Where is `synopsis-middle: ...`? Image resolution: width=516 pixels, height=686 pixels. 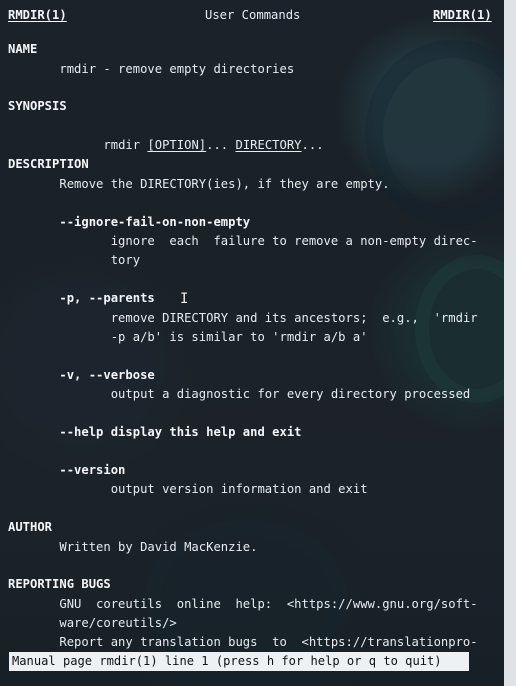
synopsis-middle: ... is located at coordinates (221, 145).